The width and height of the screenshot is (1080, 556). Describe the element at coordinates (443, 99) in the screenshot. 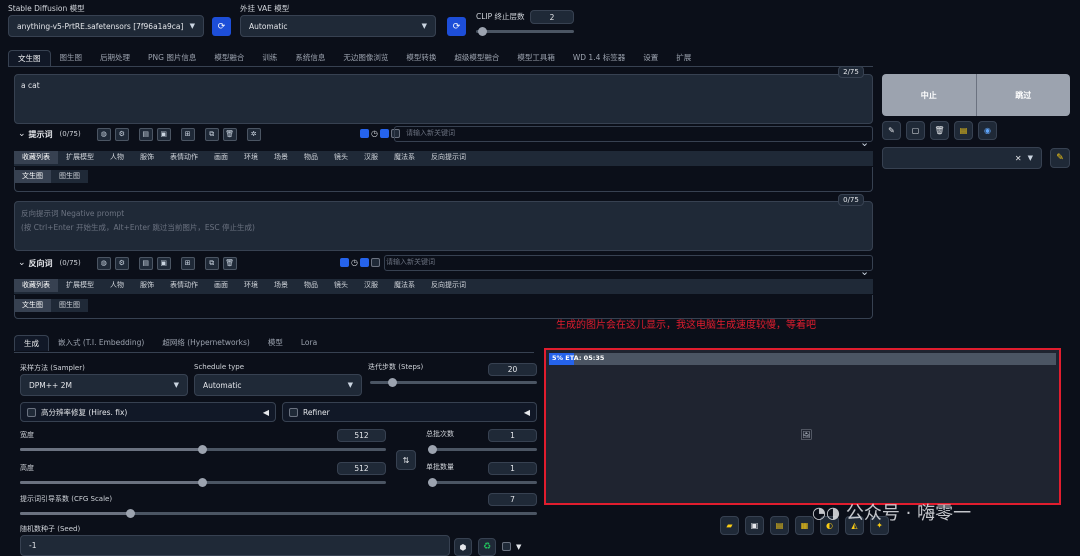

I see `prompt-textarea: a cat` at that location.